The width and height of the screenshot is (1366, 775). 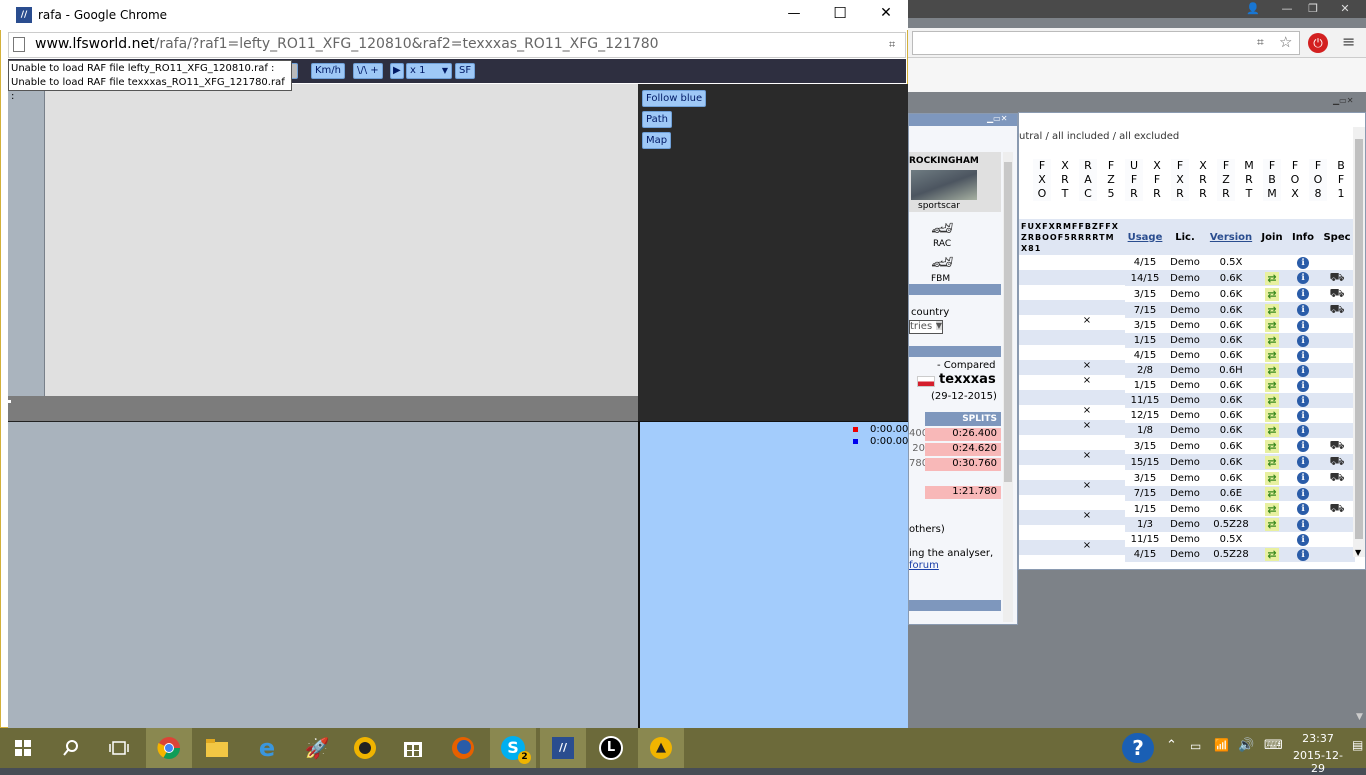 What do you see at coordinates (1240, 539) in the screenshot?
I see `table-row: 11/15 Demo 0.5X ℹ` at bounding box center [1240, 539].